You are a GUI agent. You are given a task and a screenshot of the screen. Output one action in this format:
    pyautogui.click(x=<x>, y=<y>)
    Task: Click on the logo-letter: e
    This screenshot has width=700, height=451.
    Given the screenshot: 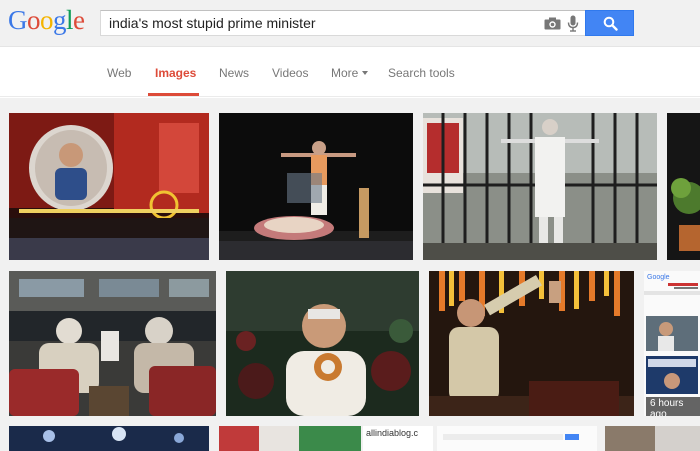 What is the action you would take?
    pyautogui.click(x=79, y=20)
    